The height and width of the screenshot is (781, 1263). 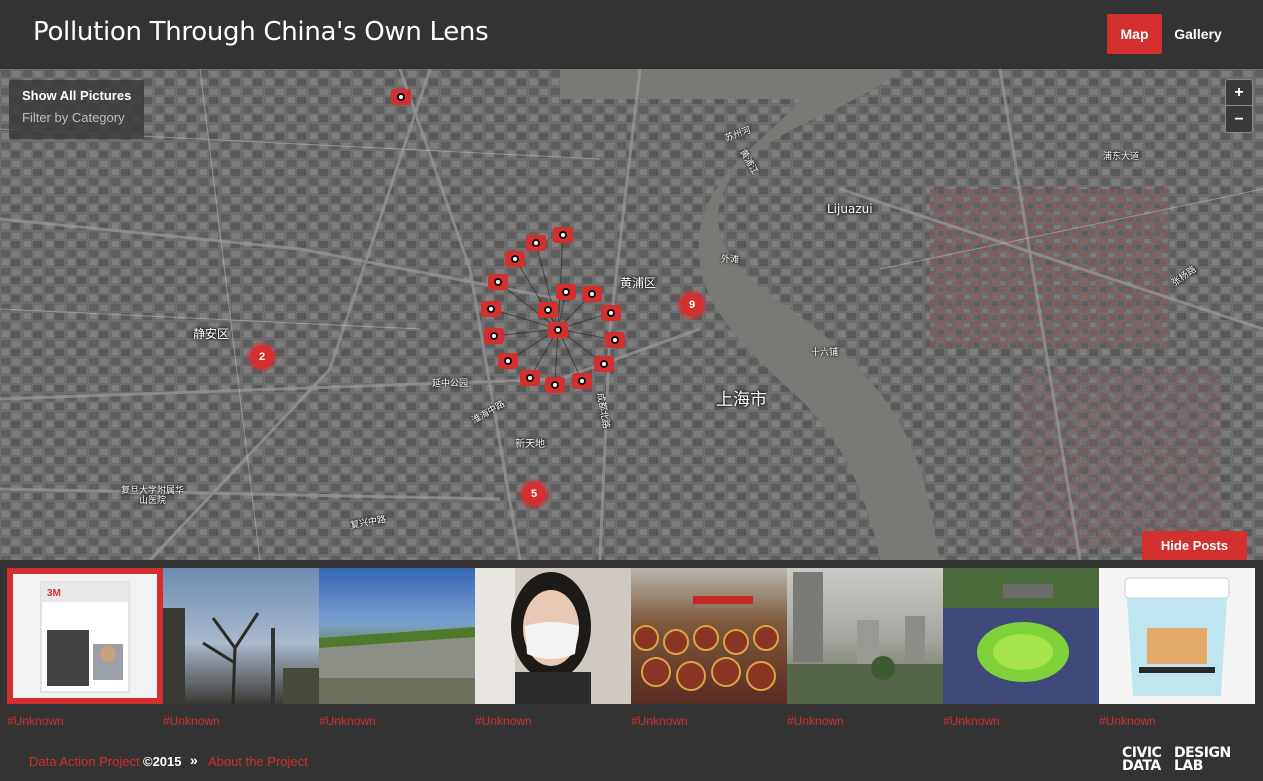 I want to click on area-label-shiliupu: 十六铺, so click(x=825, y=353).